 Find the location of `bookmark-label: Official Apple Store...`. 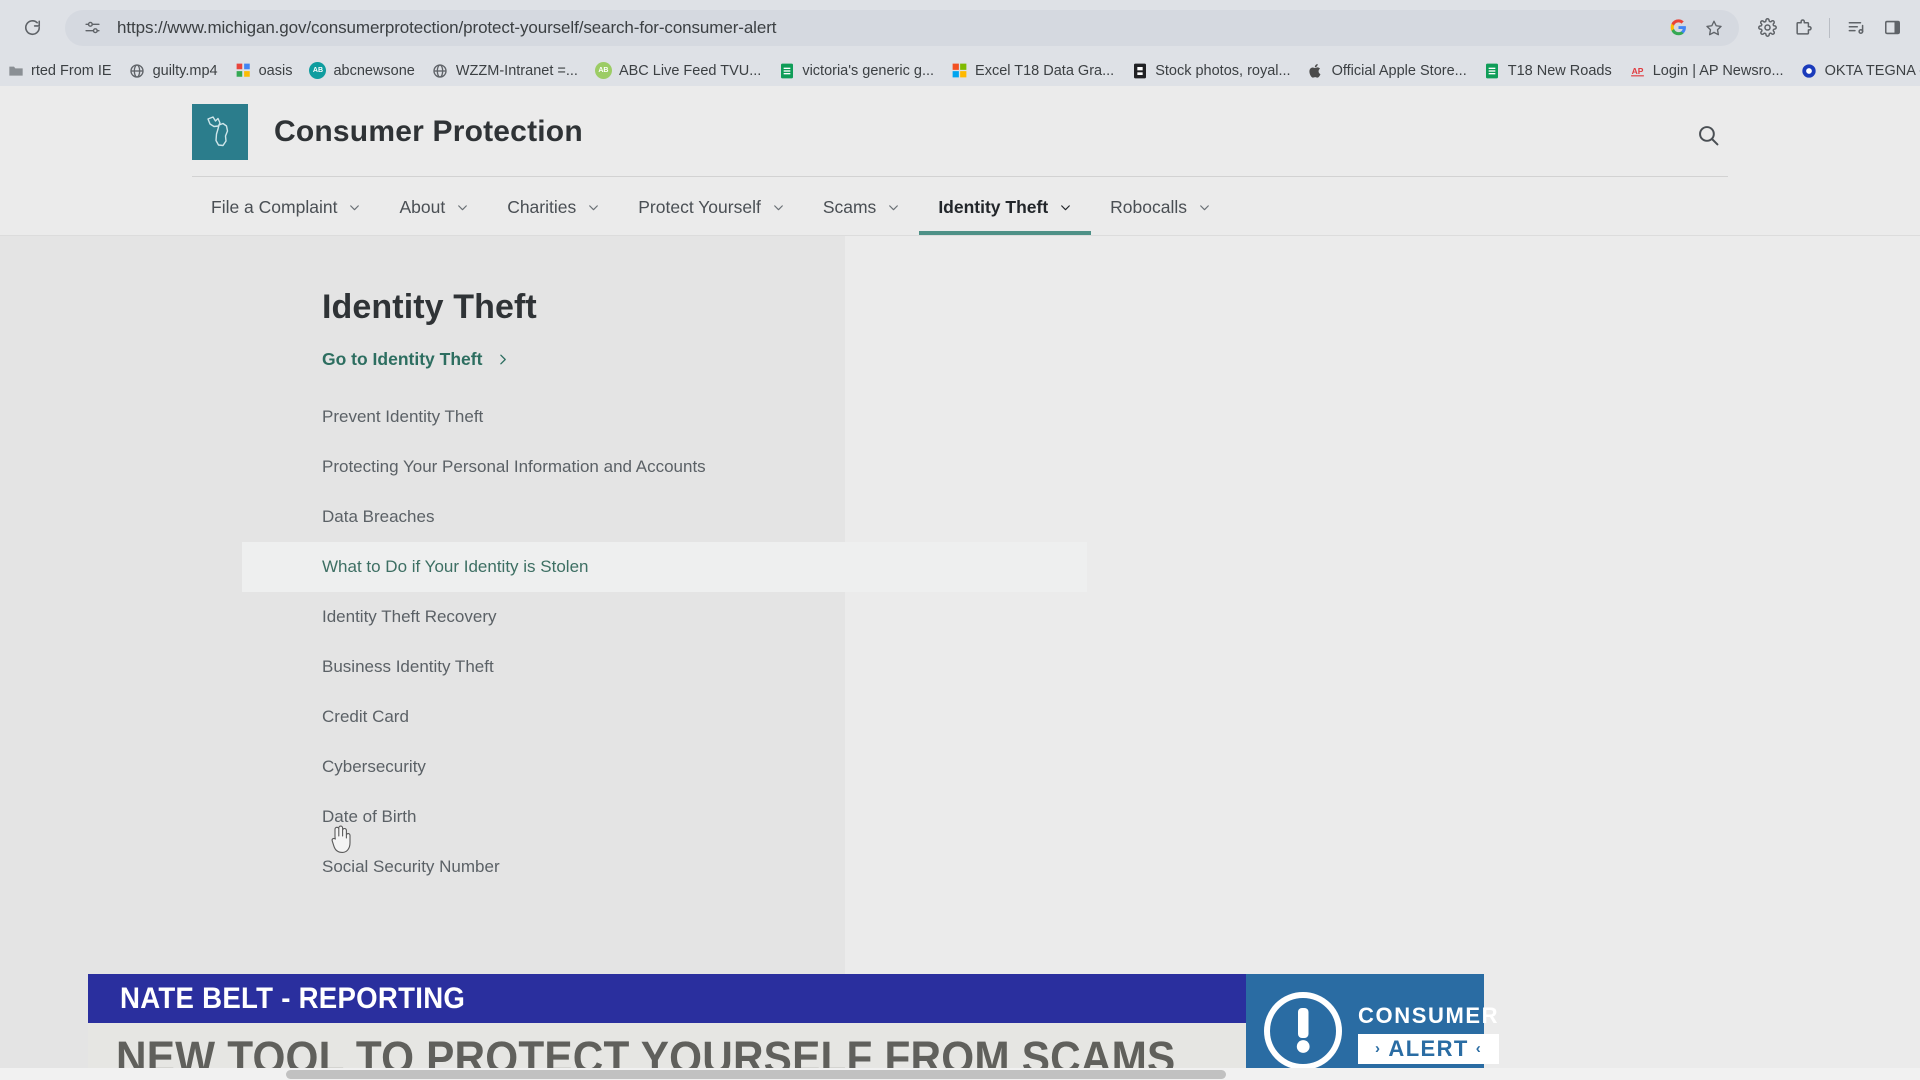

bookmark-label: Official Apple Store... is located at coordinates (1399, 70).